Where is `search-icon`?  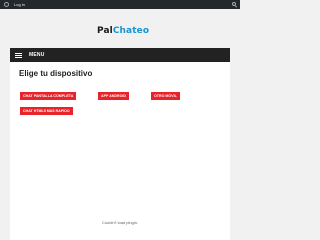
search-icon is located at coordinates (234, 4).